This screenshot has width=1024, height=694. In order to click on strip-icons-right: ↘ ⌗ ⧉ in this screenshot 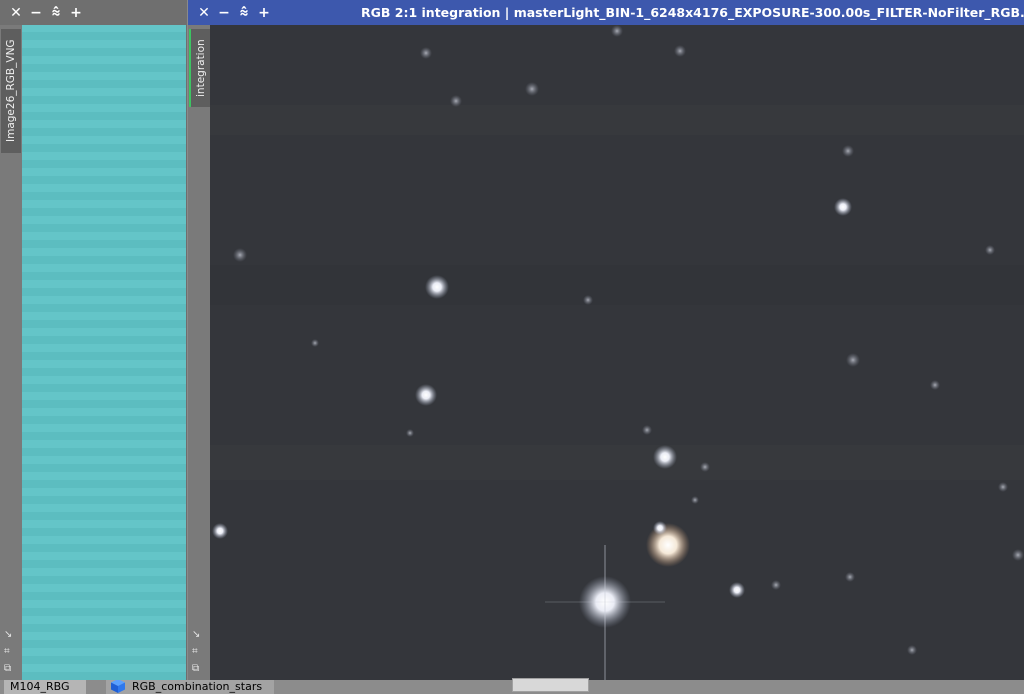, I will do `click(196, 651)`.